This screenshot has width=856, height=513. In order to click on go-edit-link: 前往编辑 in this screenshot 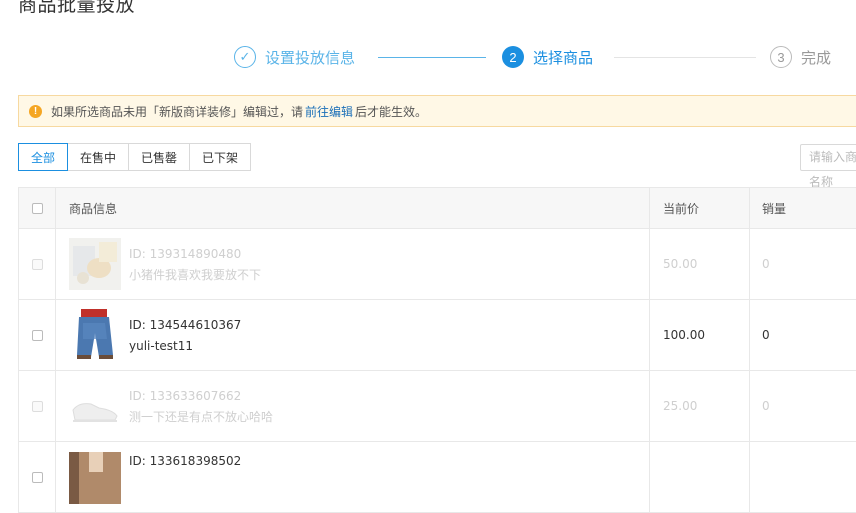, I will do `click(329, 111)`.